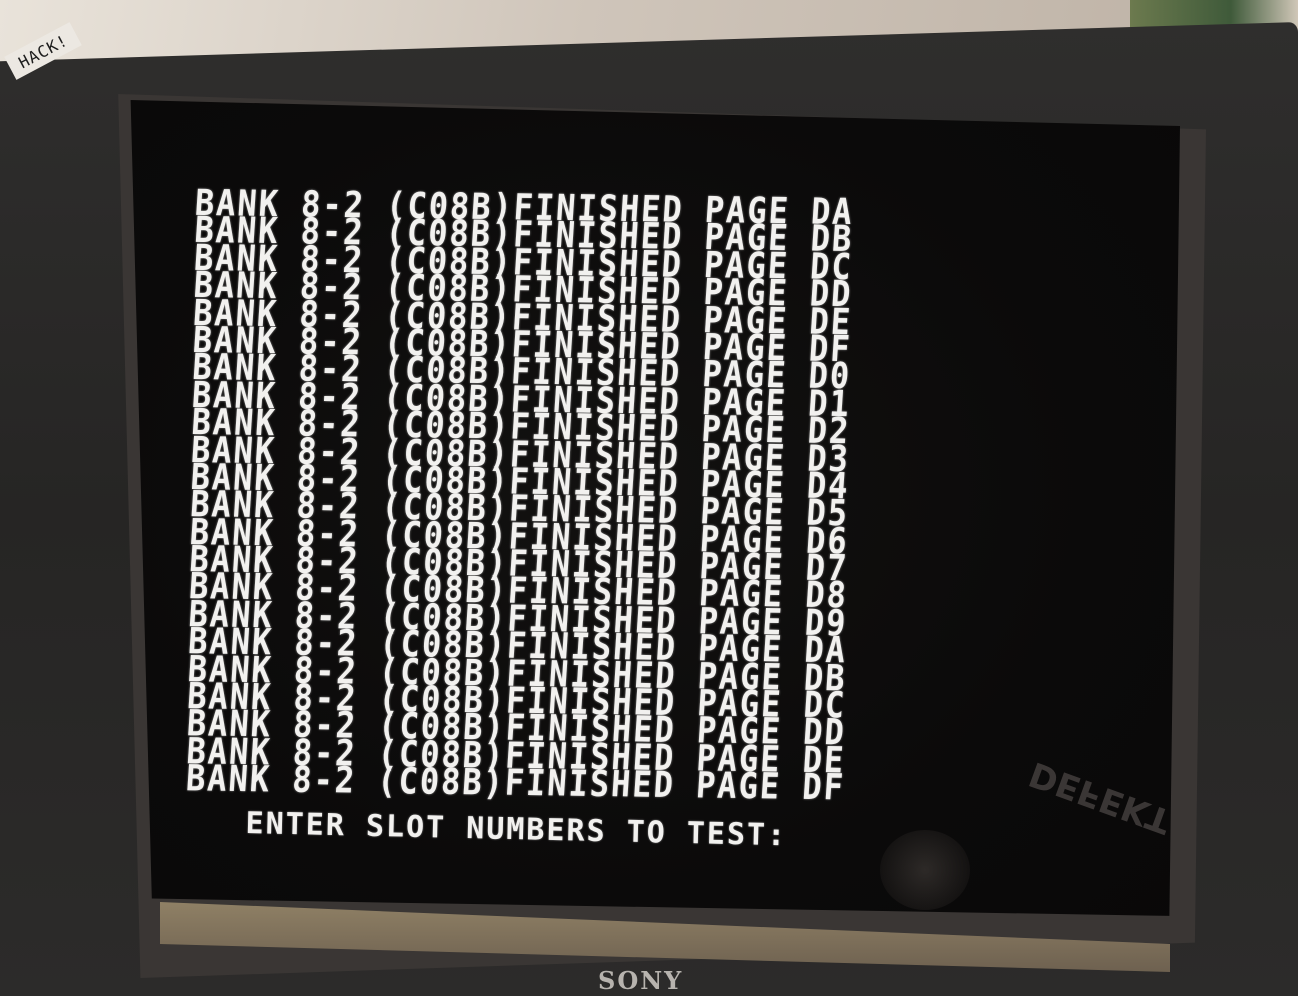 This screenshot has height=996, width=1298. I want to click on screen-smudge, so click(925, 870).